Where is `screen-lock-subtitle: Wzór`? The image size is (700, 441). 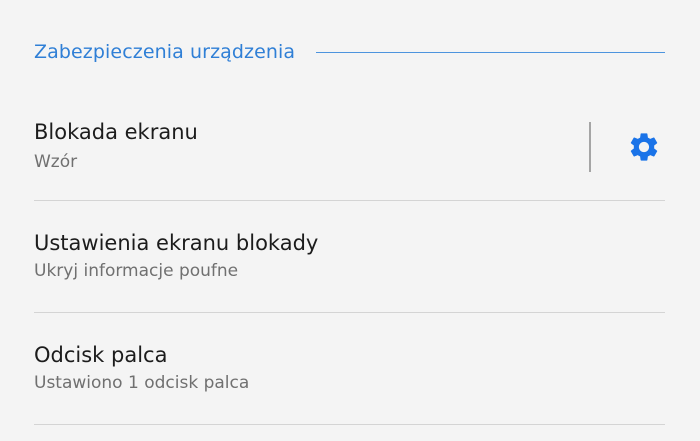
screen-lock-subtitle: Wzór is located at coordinates (56, 162).